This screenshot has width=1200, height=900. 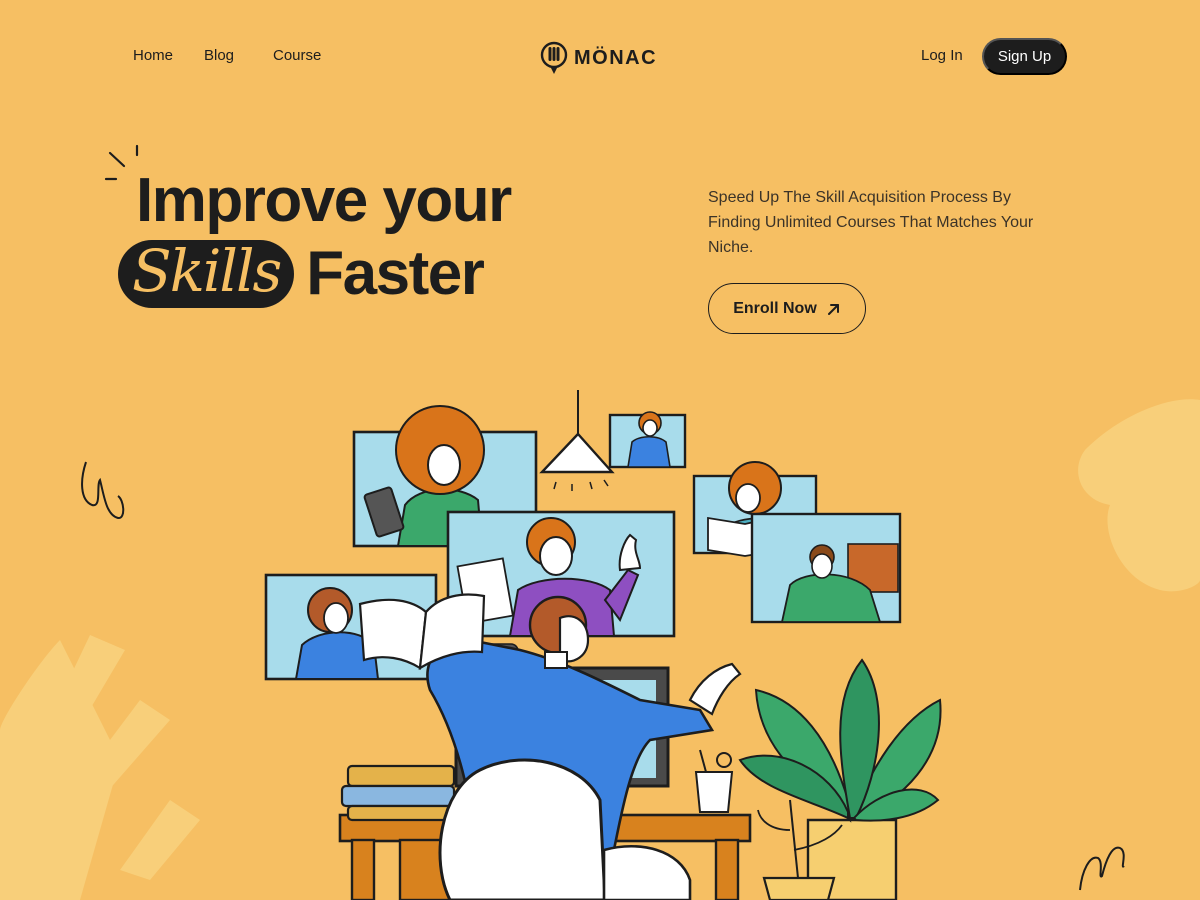 I want to click on pencil-logo-icon, so click(x=554, y=57).